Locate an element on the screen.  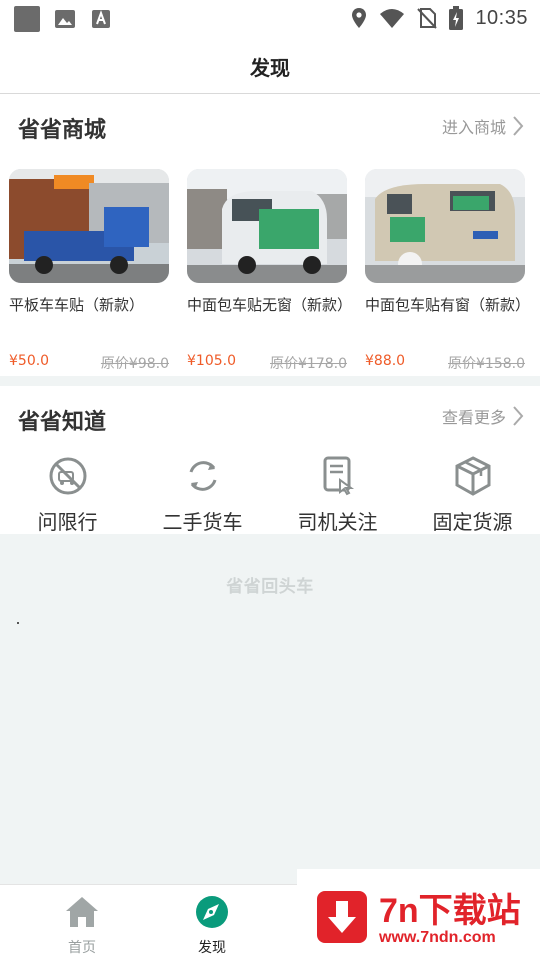
compass-icon is located at coordinates (212, 912).